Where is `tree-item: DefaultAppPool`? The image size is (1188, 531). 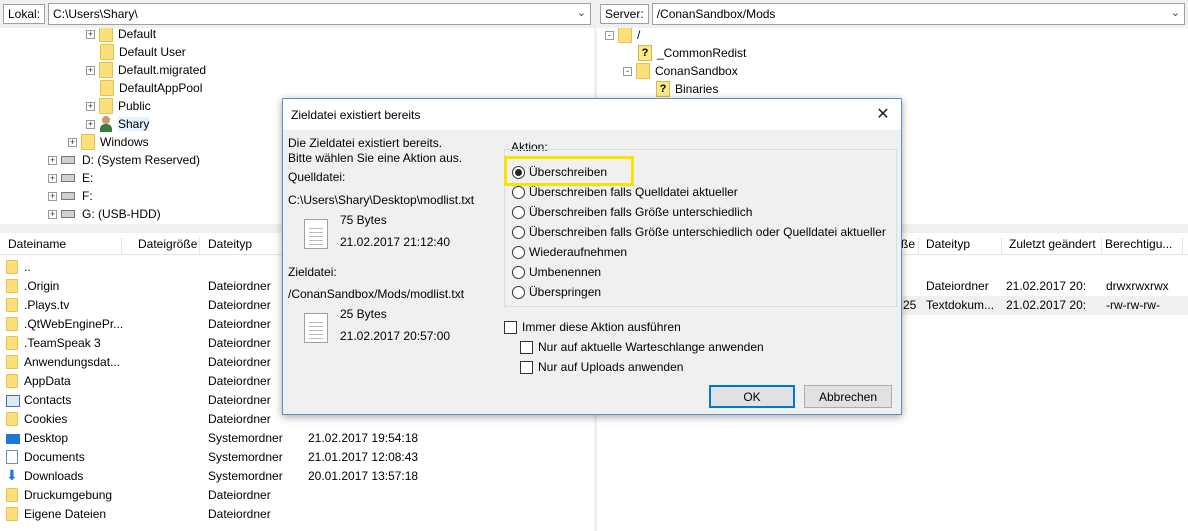 tree-item: DefaultAppPool is located at coordinates (151, 88).